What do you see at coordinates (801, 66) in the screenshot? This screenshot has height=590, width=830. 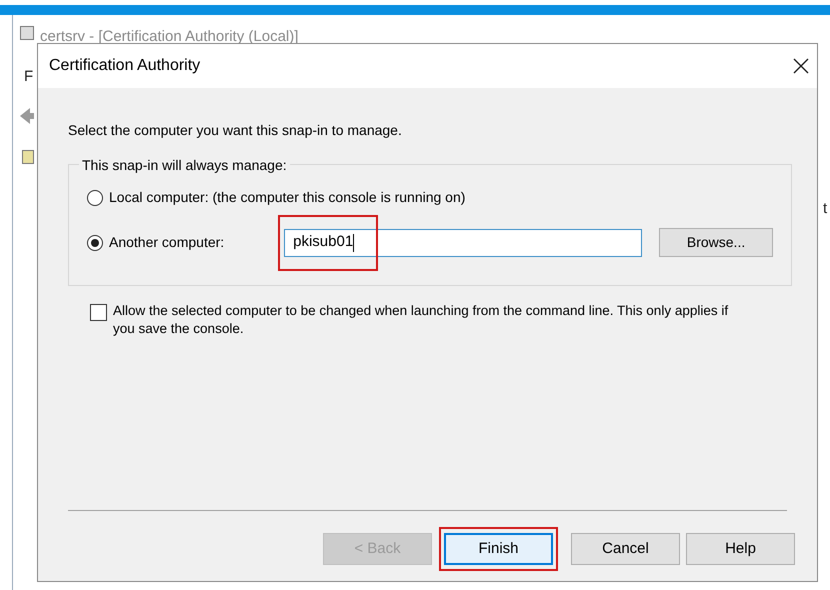 I see `close-icon` at bounding box center [801, 66].